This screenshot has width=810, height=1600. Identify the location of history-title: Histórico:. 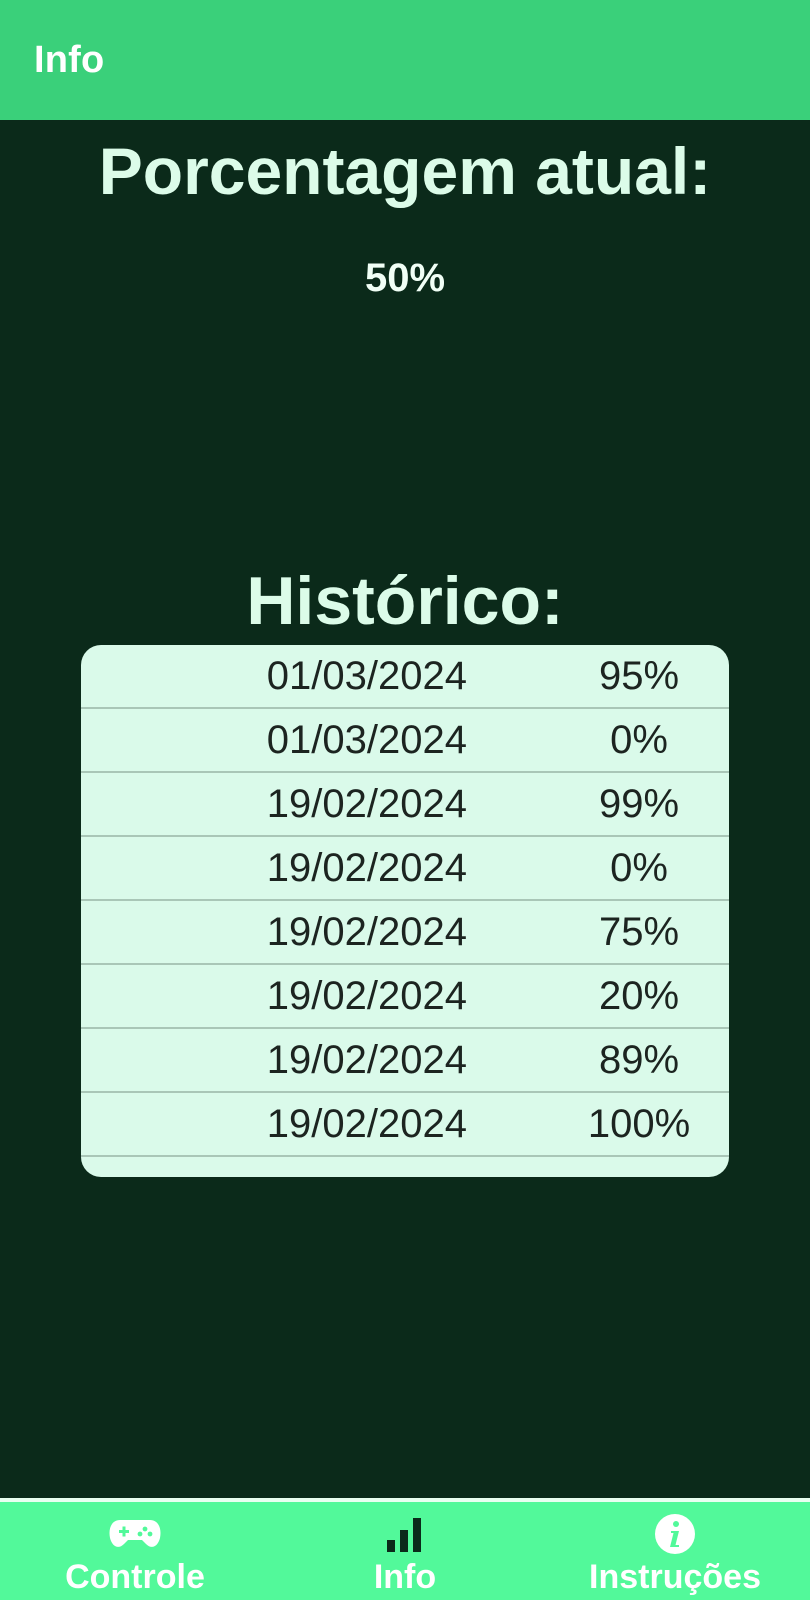
(405, 601).